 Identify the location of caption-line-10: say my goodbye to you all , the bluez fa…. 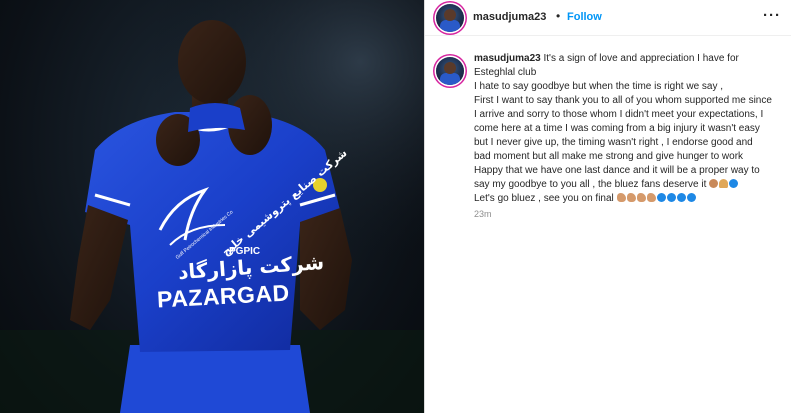
(629, 185).